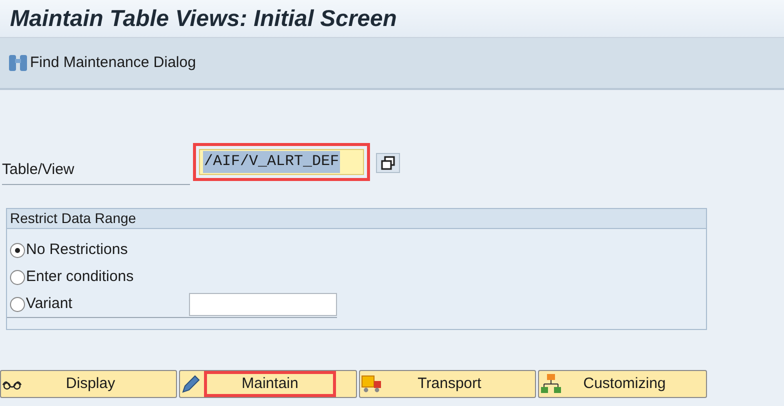 The image size is (784, 406). What do you see at coordinates (88, 384) in the screenshot?
I see `toolbar-button: Display` at bounding box center [88, 384].